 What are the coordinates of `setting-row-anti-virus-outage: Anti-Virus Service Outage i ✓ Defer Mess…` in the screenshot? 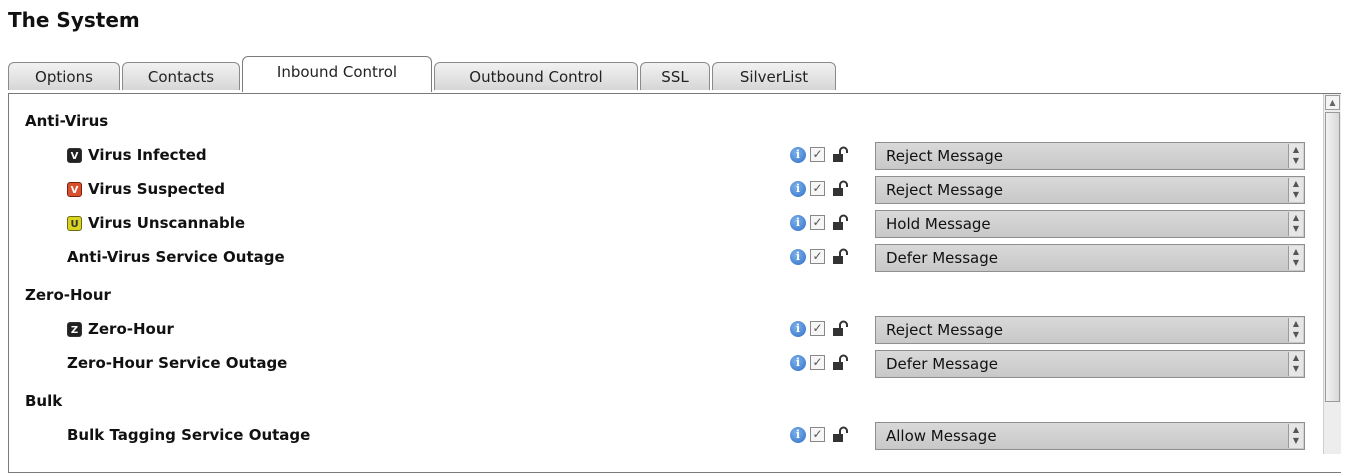 It's located at (659, 257).